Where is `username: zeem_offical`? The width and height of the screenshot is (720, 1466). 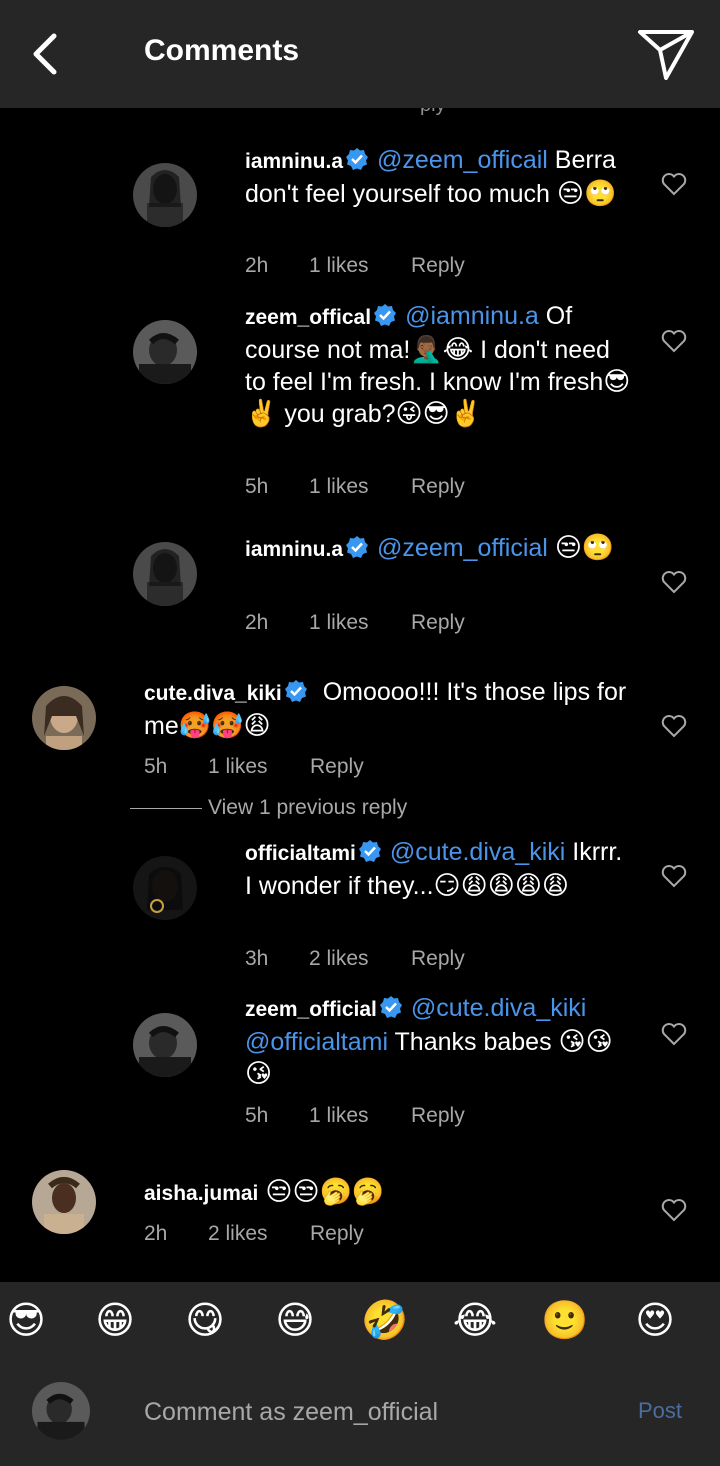
username: zeem_offical is located at coordinates (308, 317).